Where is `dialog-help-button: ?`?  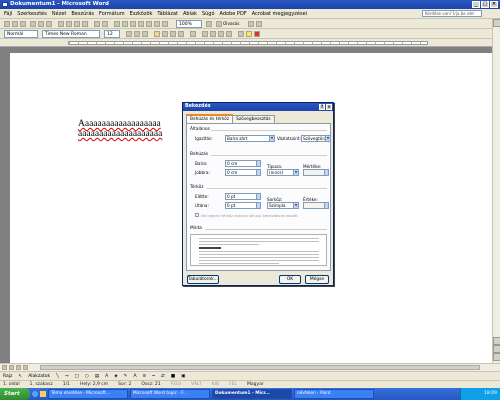
dialog-help-button: ? is located at coordinates (322, 107).